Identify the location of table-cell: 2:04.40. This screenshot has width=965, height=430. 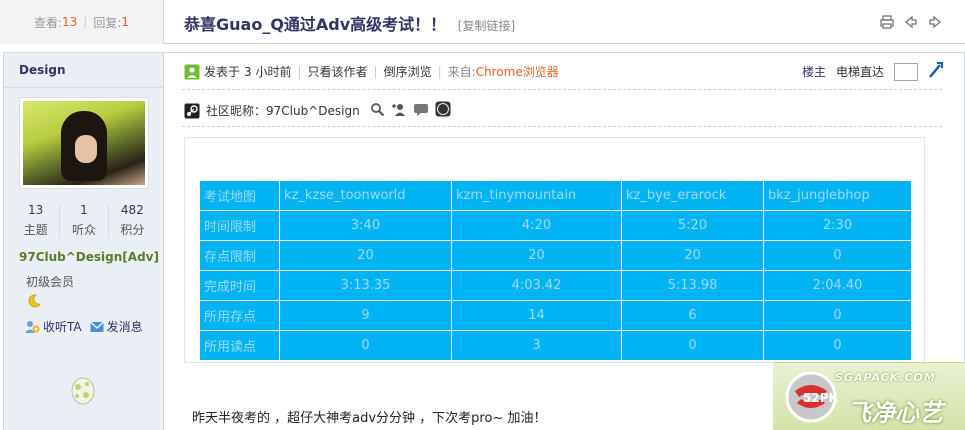
(837, 285).